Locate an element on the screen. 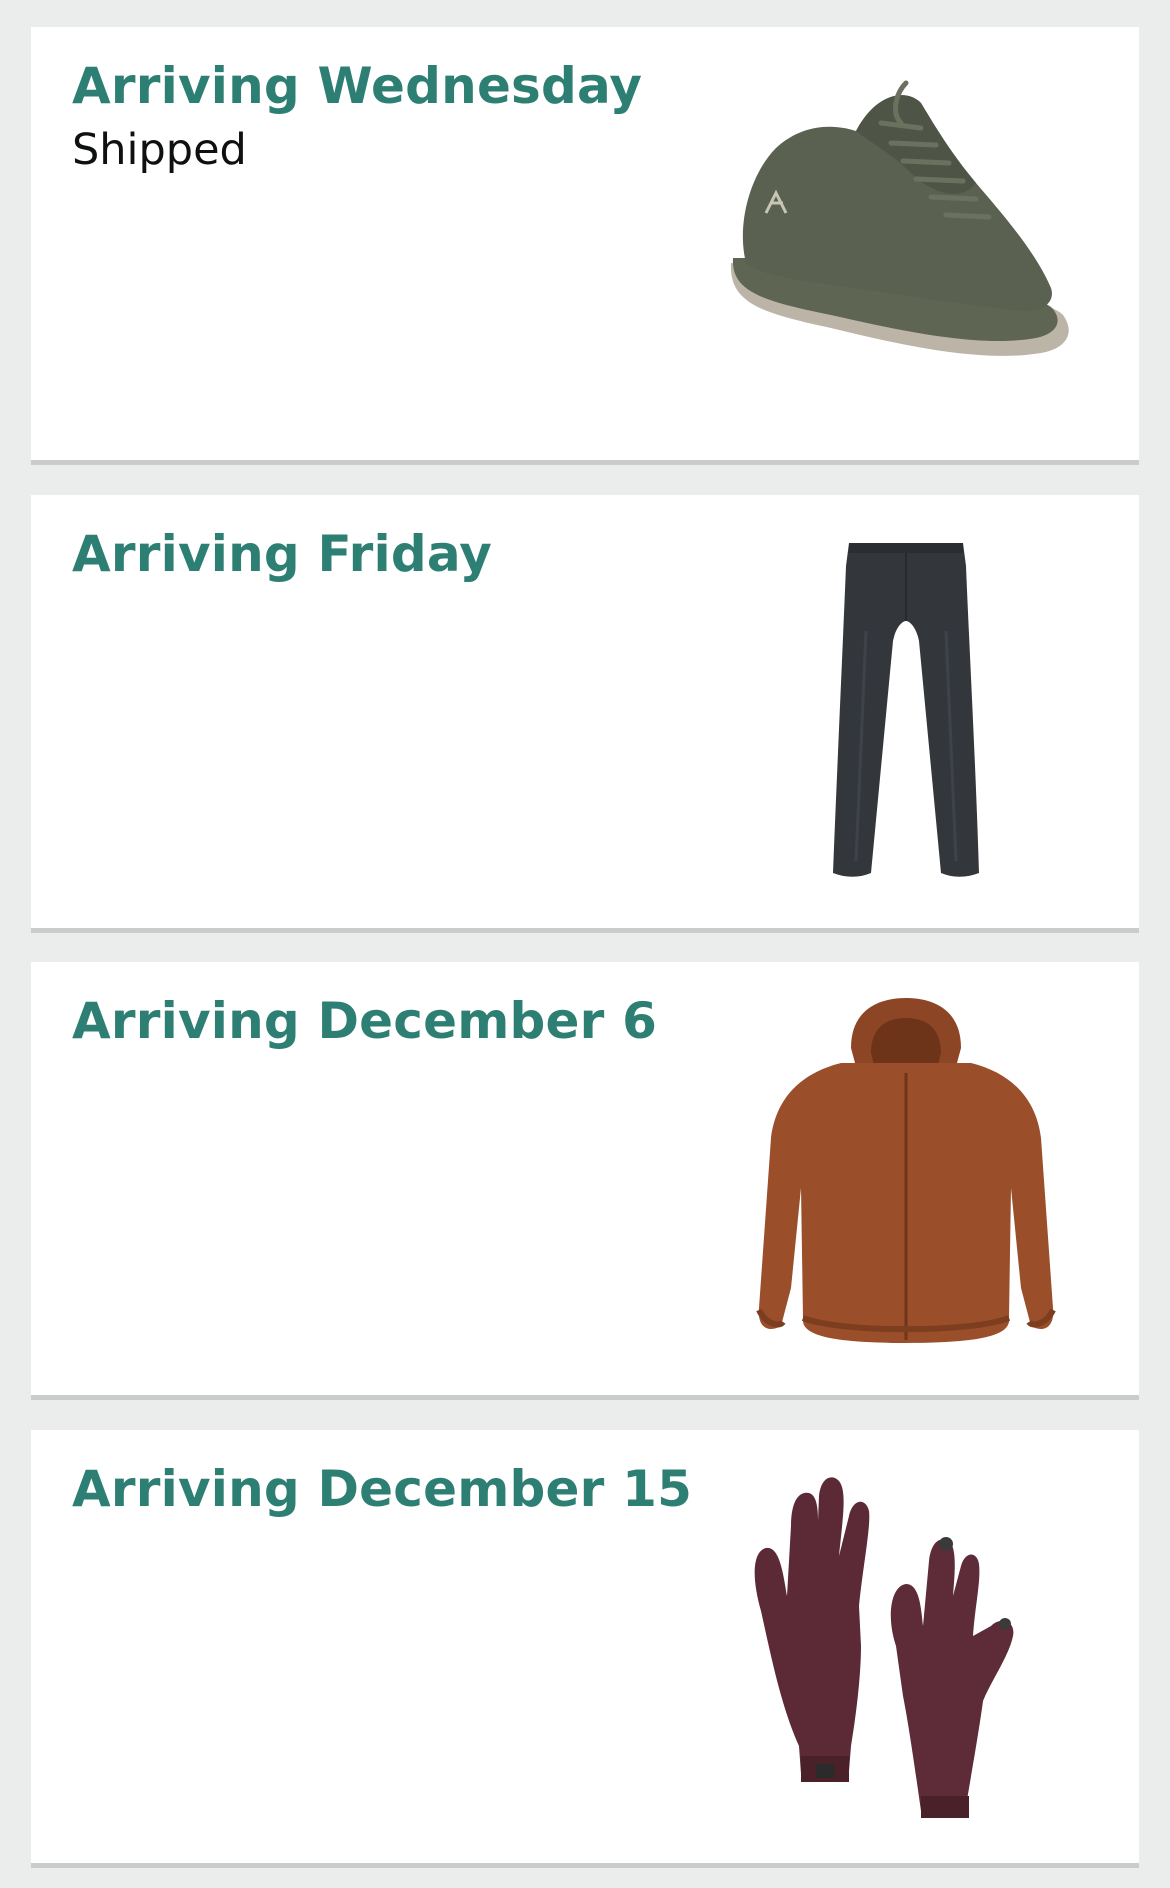  delivery-status-subtitle: Shipped is located at coordinates (159, 150).